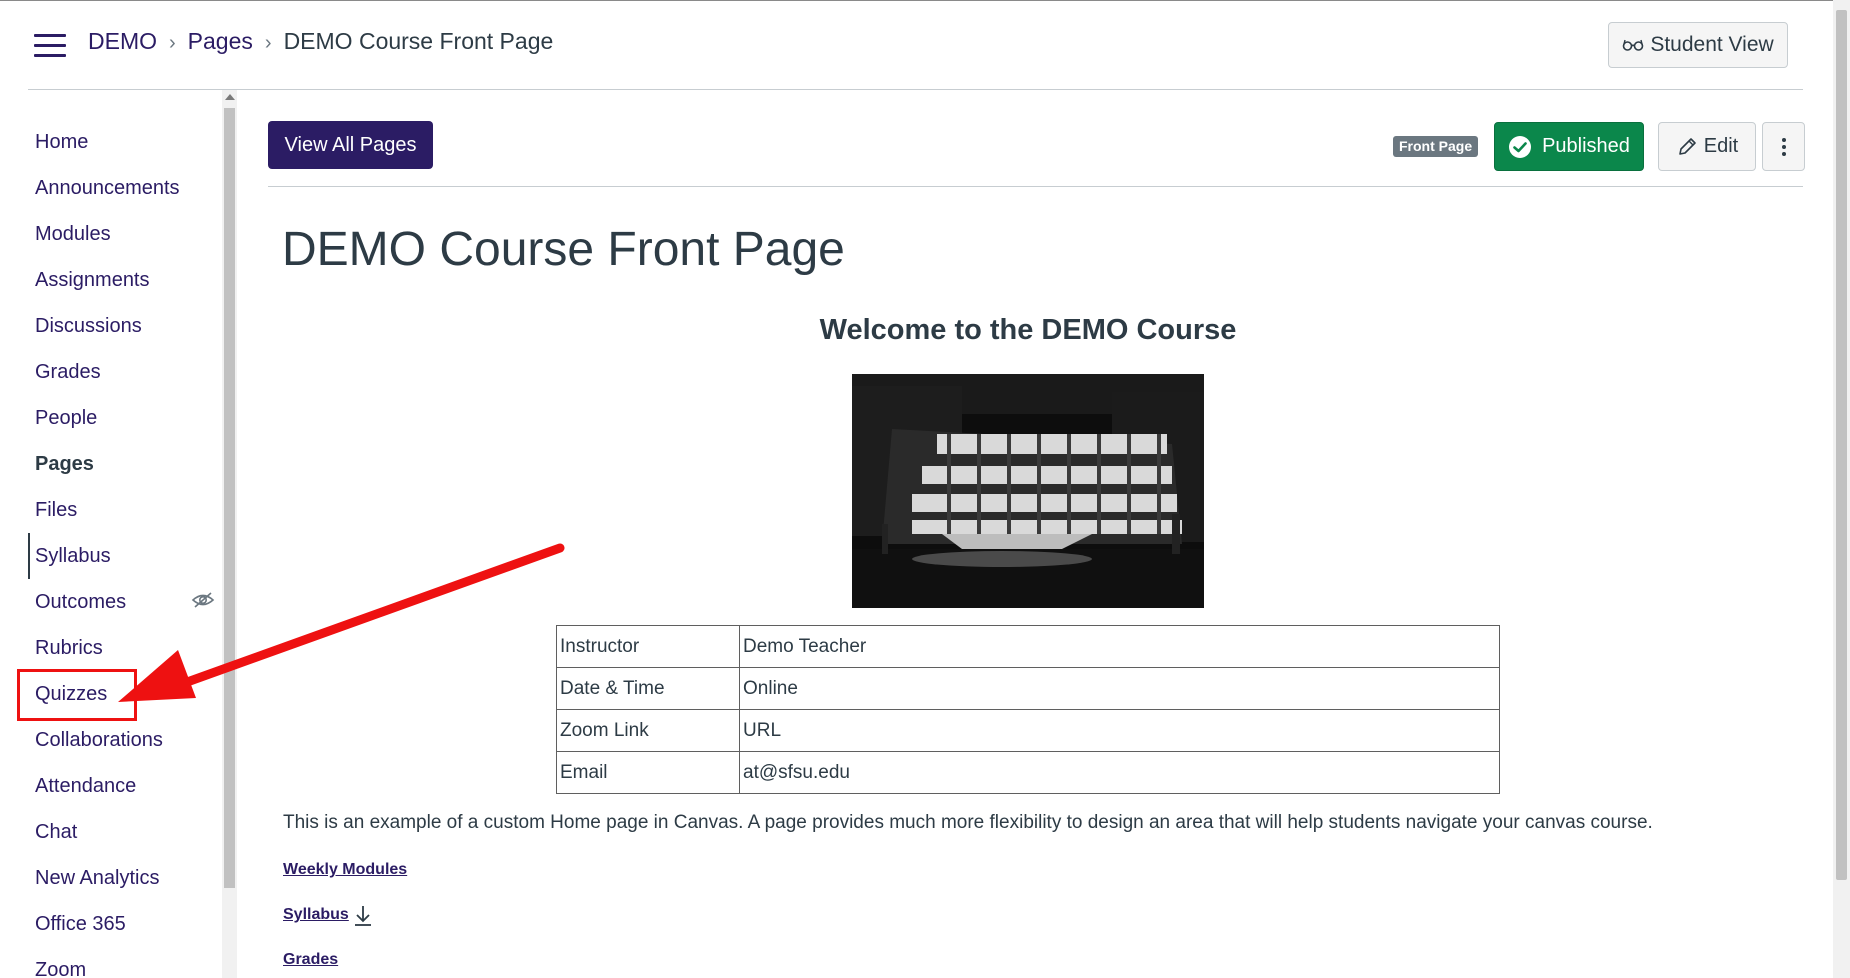 The image size is (1850, 978). Describe the element at coordinates (563, 249) in the screenshot. I see `page-title: DEMO Course Front Page` at that location.